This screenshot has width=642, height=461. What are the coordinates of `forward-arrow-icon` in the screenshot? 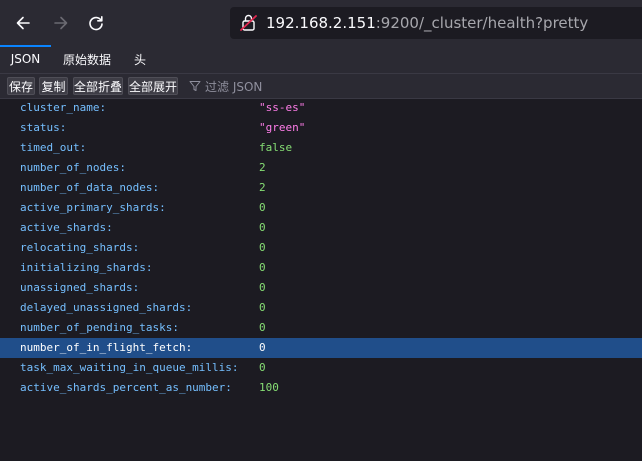 It's located at (61, 23).